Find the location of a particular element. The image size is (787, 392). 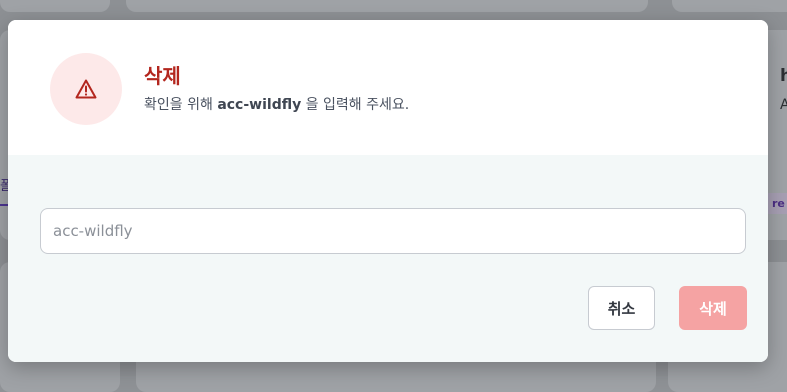

background-badge-fragment: re is located at coordinates (776, 203).